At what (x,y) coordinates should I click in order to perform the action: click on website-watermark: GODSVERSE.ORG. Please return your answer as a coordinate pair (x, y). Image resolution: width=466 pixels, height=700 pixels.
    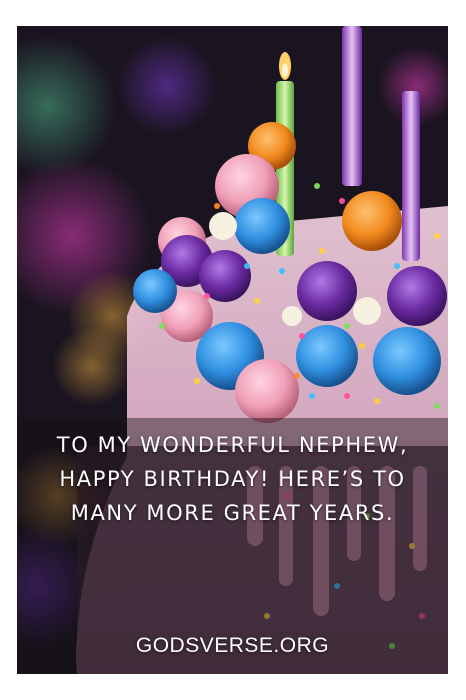
    Looking at the image, I should click on (232, 645).